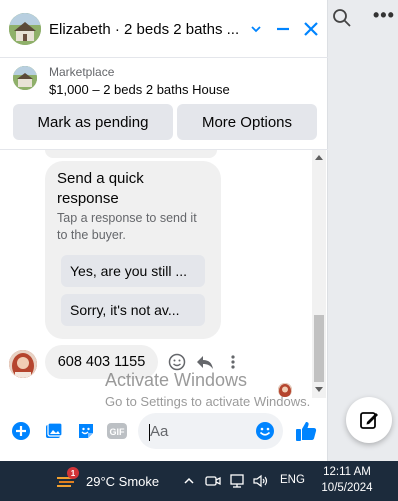  Describe the element at coordinates (127, 226) in the screenshot. I see `quick-response-subtitle: Tap a response to send it to the buyer.` at that location.